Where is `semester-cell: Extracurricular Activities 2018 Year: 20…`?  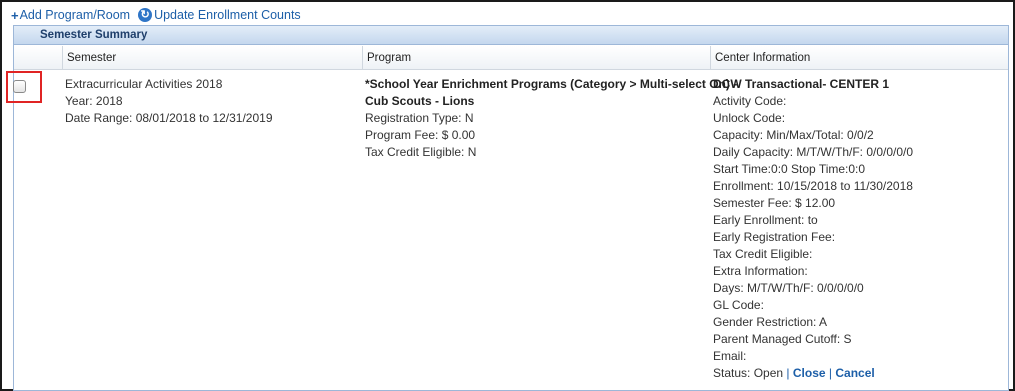 semester-cell: Extracurricular Activities 2018 Year: 20… is located at coordinates (169, 101).